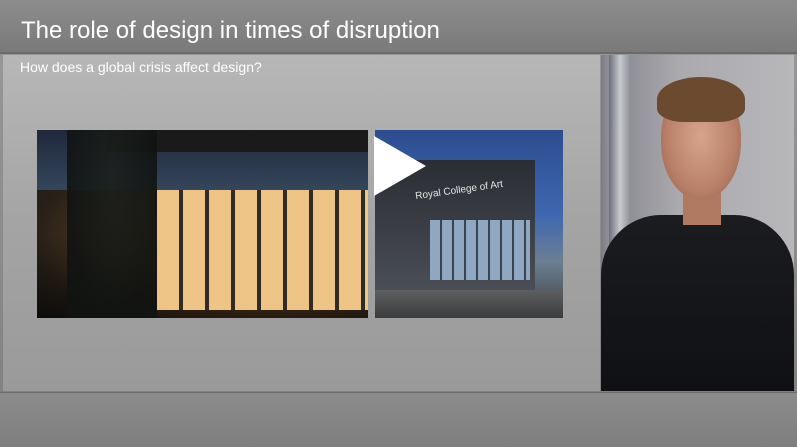  I want to click on player-control-bar, so click(398, 419).